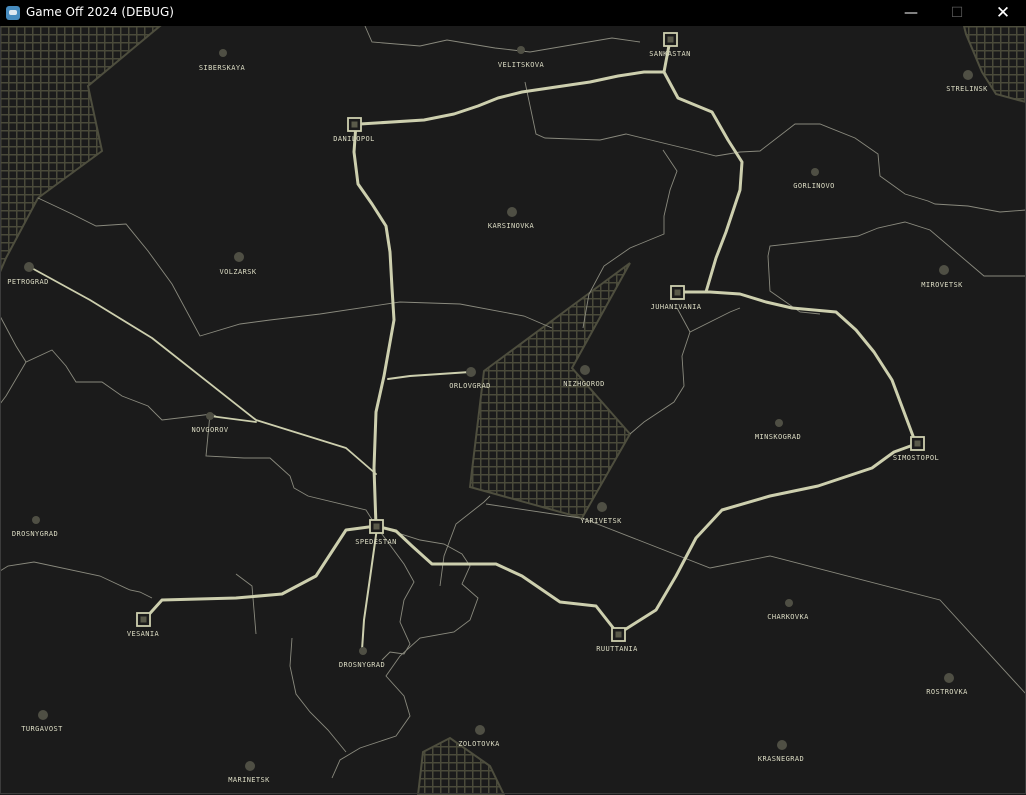  Describe the element at coordinates (376, 526) in the screenshot. I see `station-marker-spedestan` at that location.